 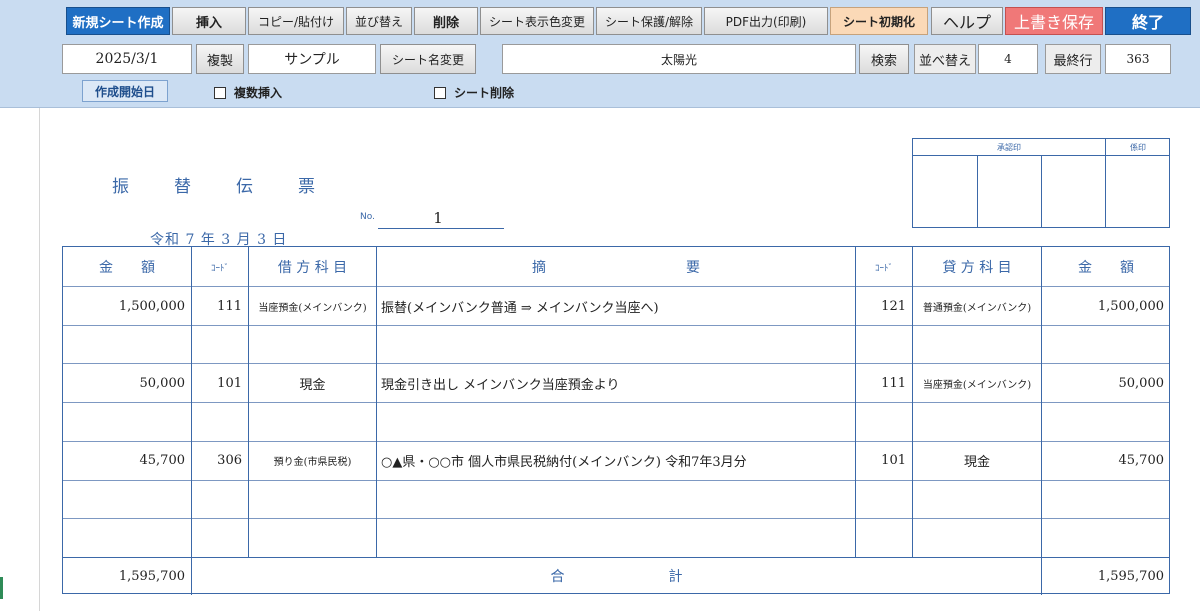 I want to click on stamp-box: 承認印 係印, so click(x=1041, y=183).